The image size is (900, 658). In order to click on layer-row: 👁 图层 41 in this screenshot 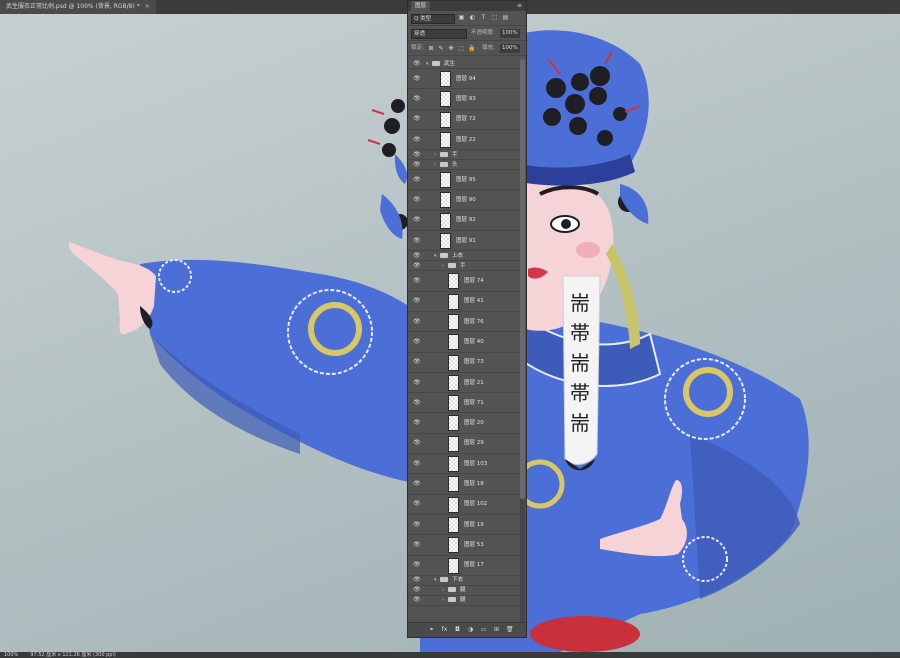, I will do `click(464, 302)`.